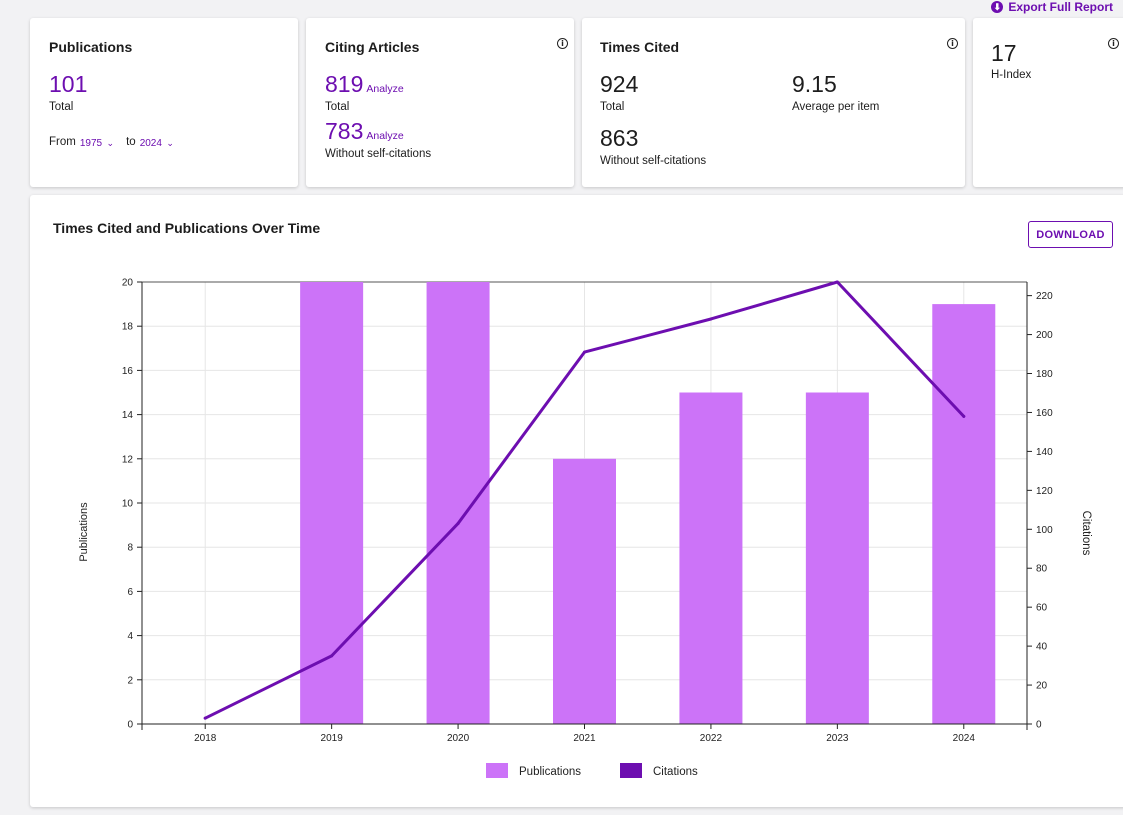  What do you see at coordinates (62, 142) in the screenshot?
I see `from-label: From` at bounding box center [62, 142].